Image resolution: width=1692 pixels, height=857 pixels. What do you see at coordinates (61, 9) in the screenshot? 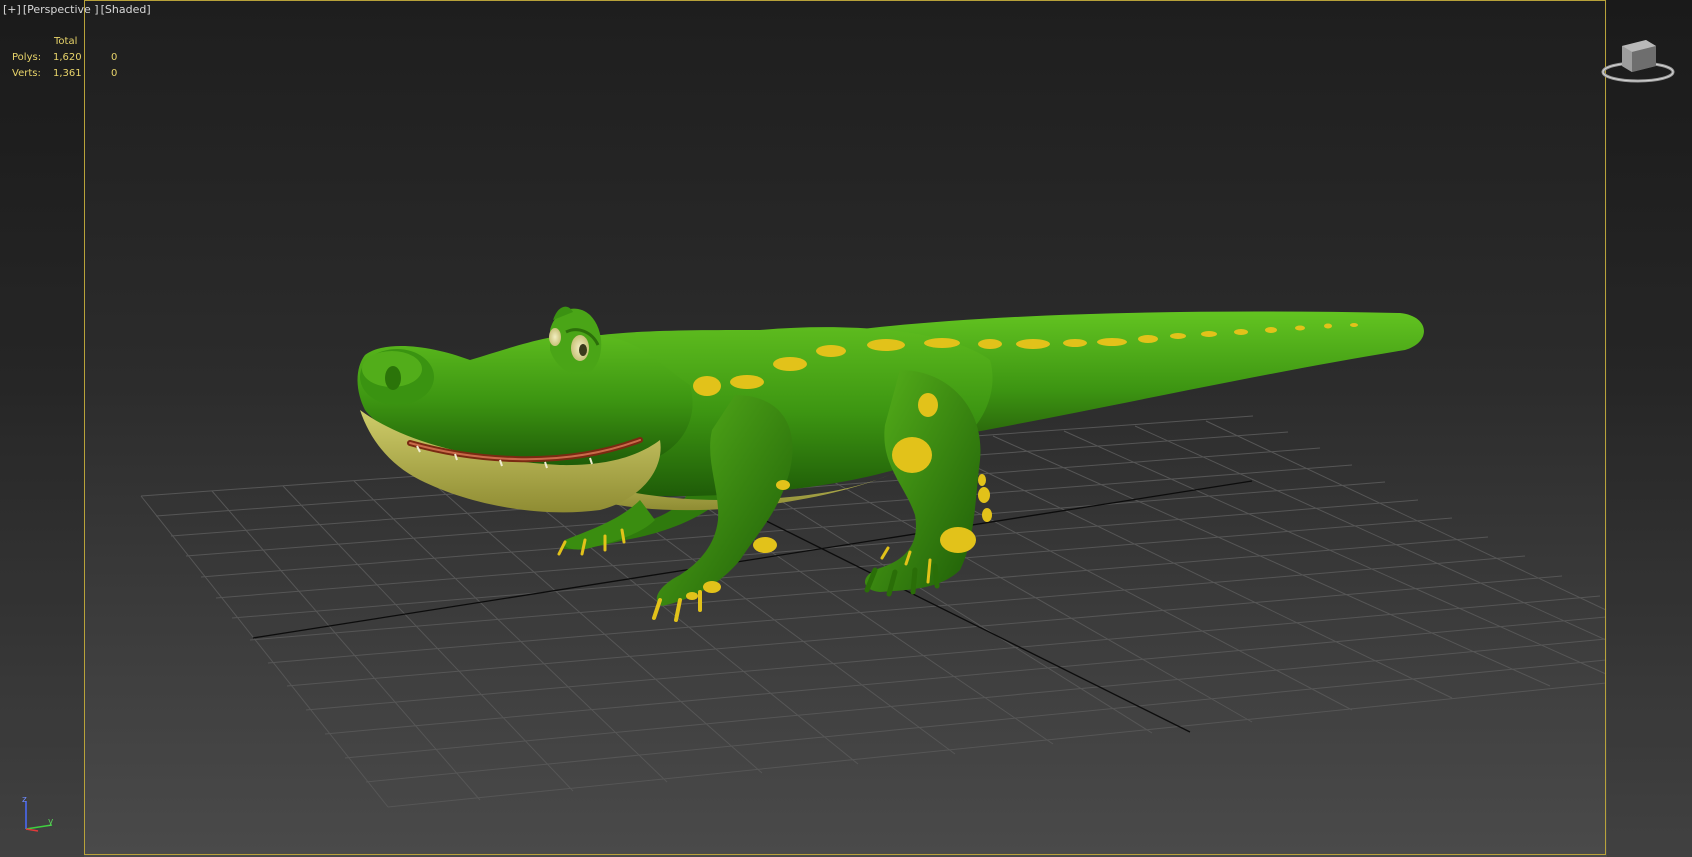
I see `viewport-point-of-view-menu: [Perspective ]` at bounding box center [61, 9].